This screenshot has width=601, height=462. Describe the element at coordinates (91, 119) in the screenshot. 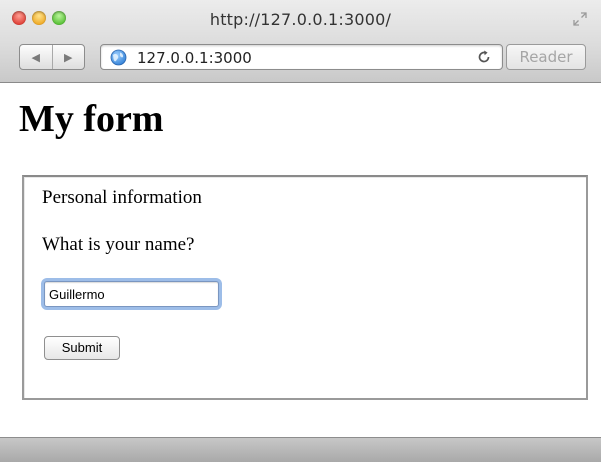

I see `page-title: My form` at that location.